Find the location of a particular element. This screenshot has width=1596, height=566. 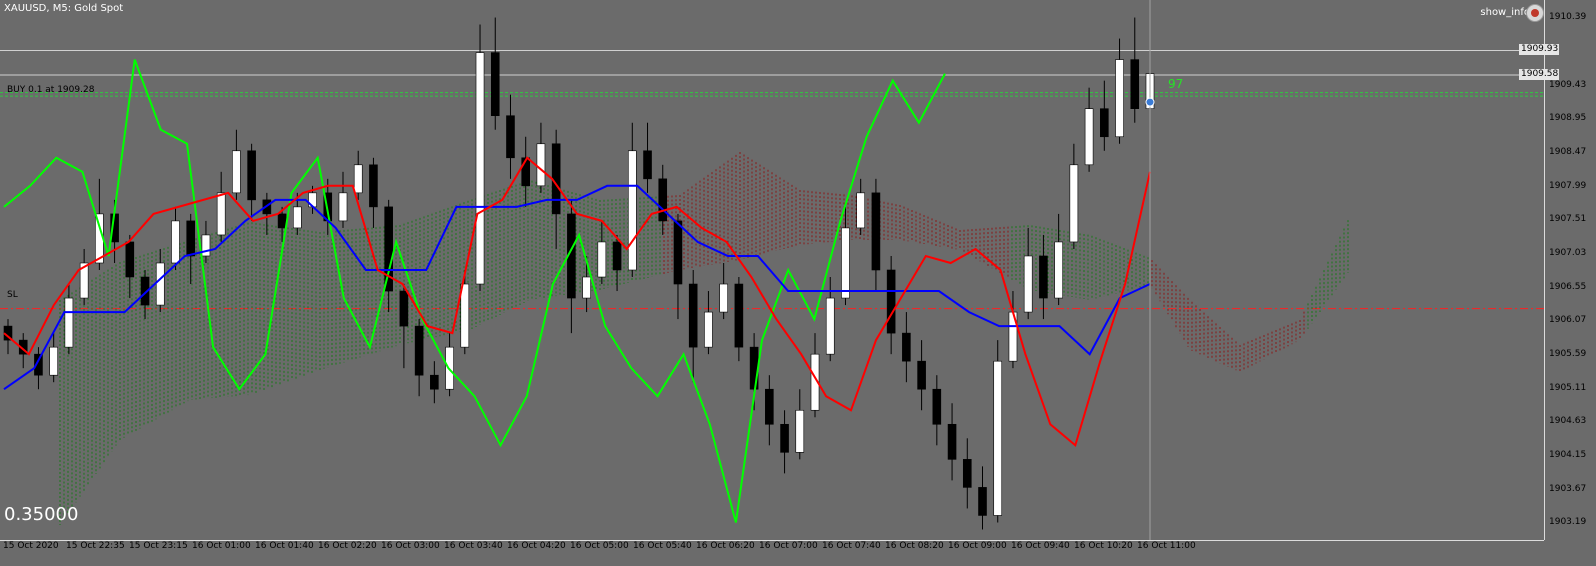

time-tick: 16 Oct 02:20 is located at coordinates (347, 546).